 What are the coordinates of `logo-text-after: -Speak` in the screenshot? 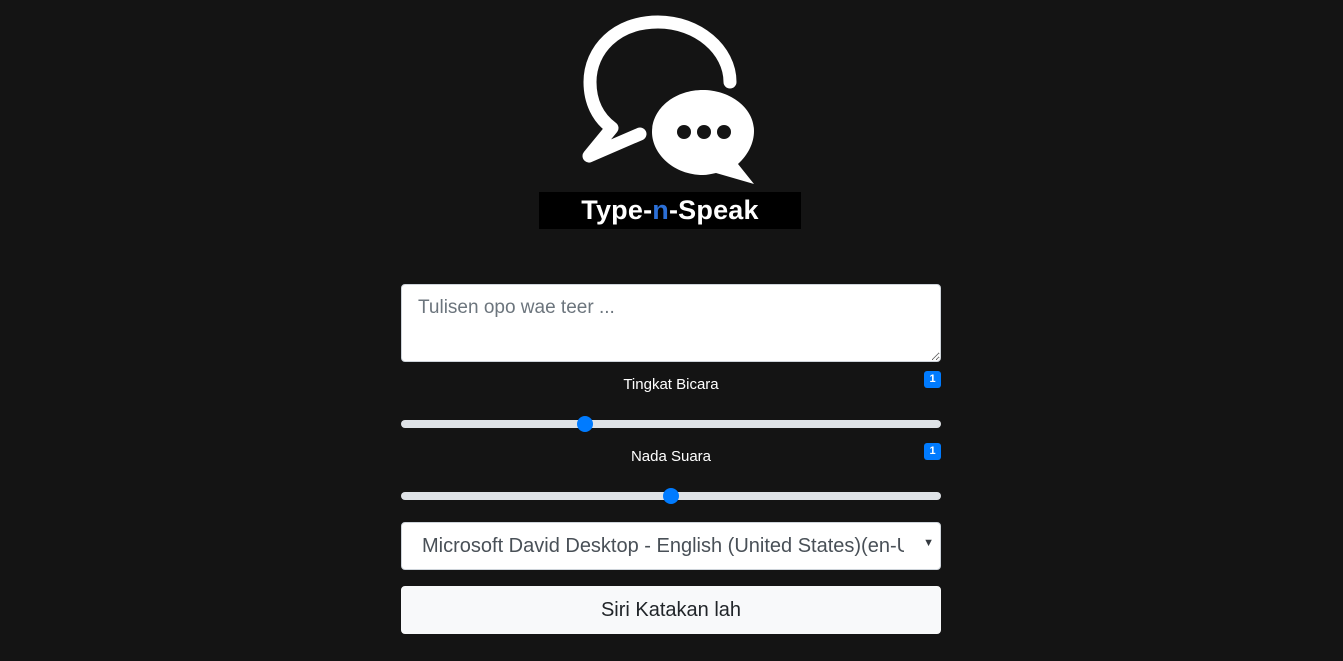 It's located at (713, 210).